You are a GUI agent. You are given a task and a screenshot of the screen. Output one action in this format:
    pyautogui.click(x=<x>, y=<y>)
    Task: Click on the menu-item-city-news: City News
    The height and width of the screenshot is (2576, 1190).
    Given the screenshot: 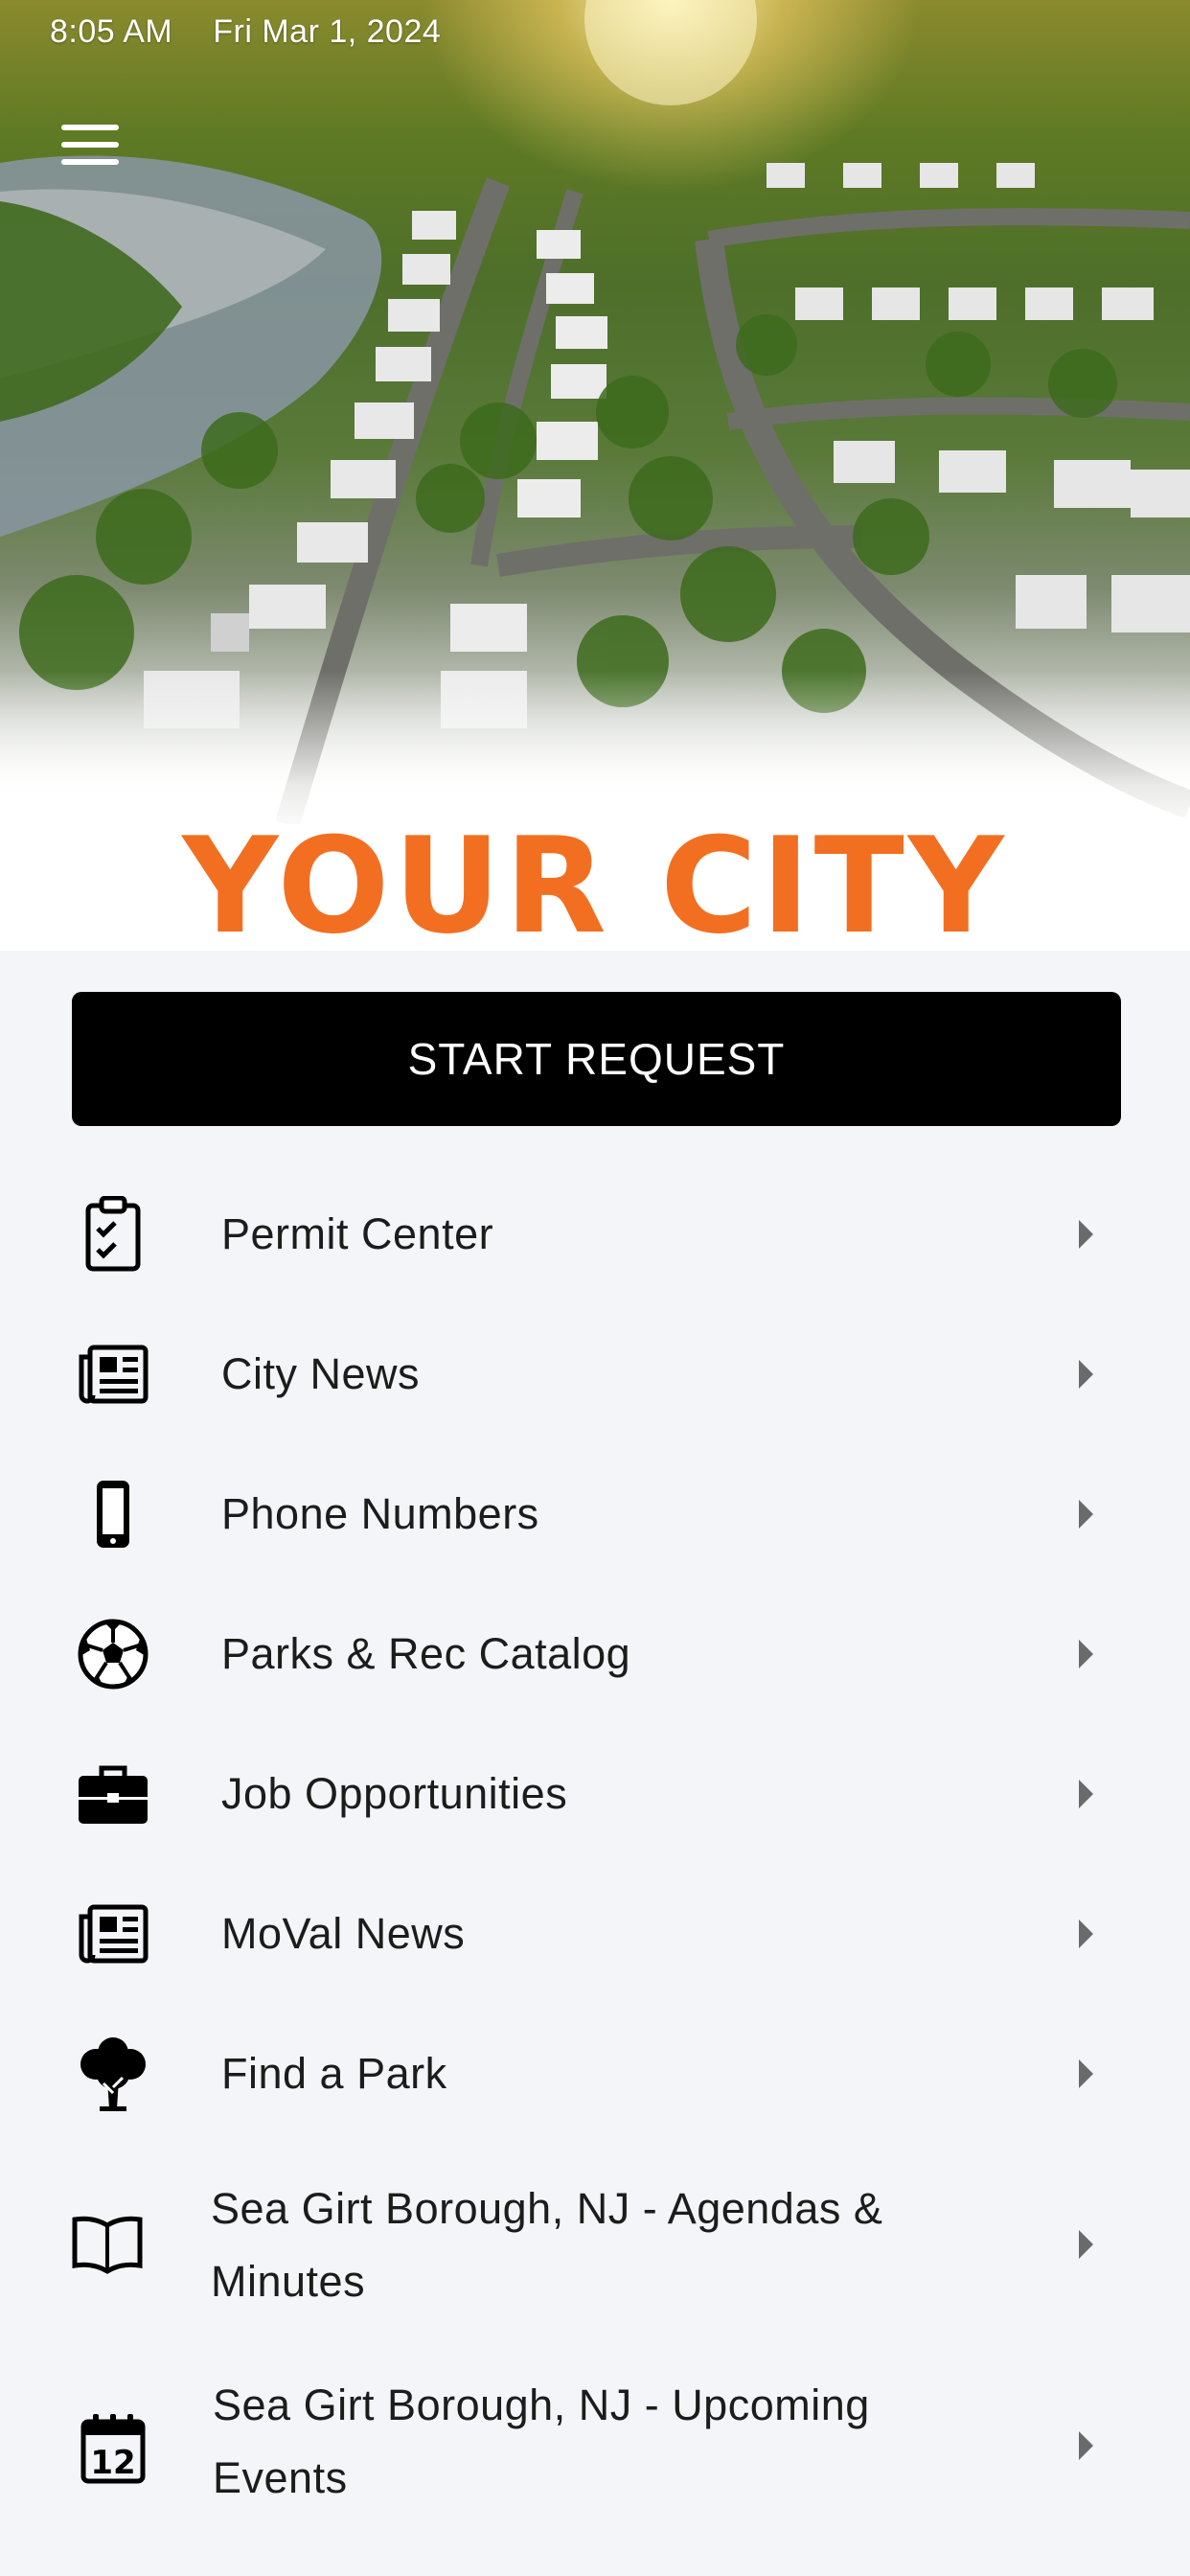 What is the action you would take?
    pyautogui.click(x=595, y=1374)
    